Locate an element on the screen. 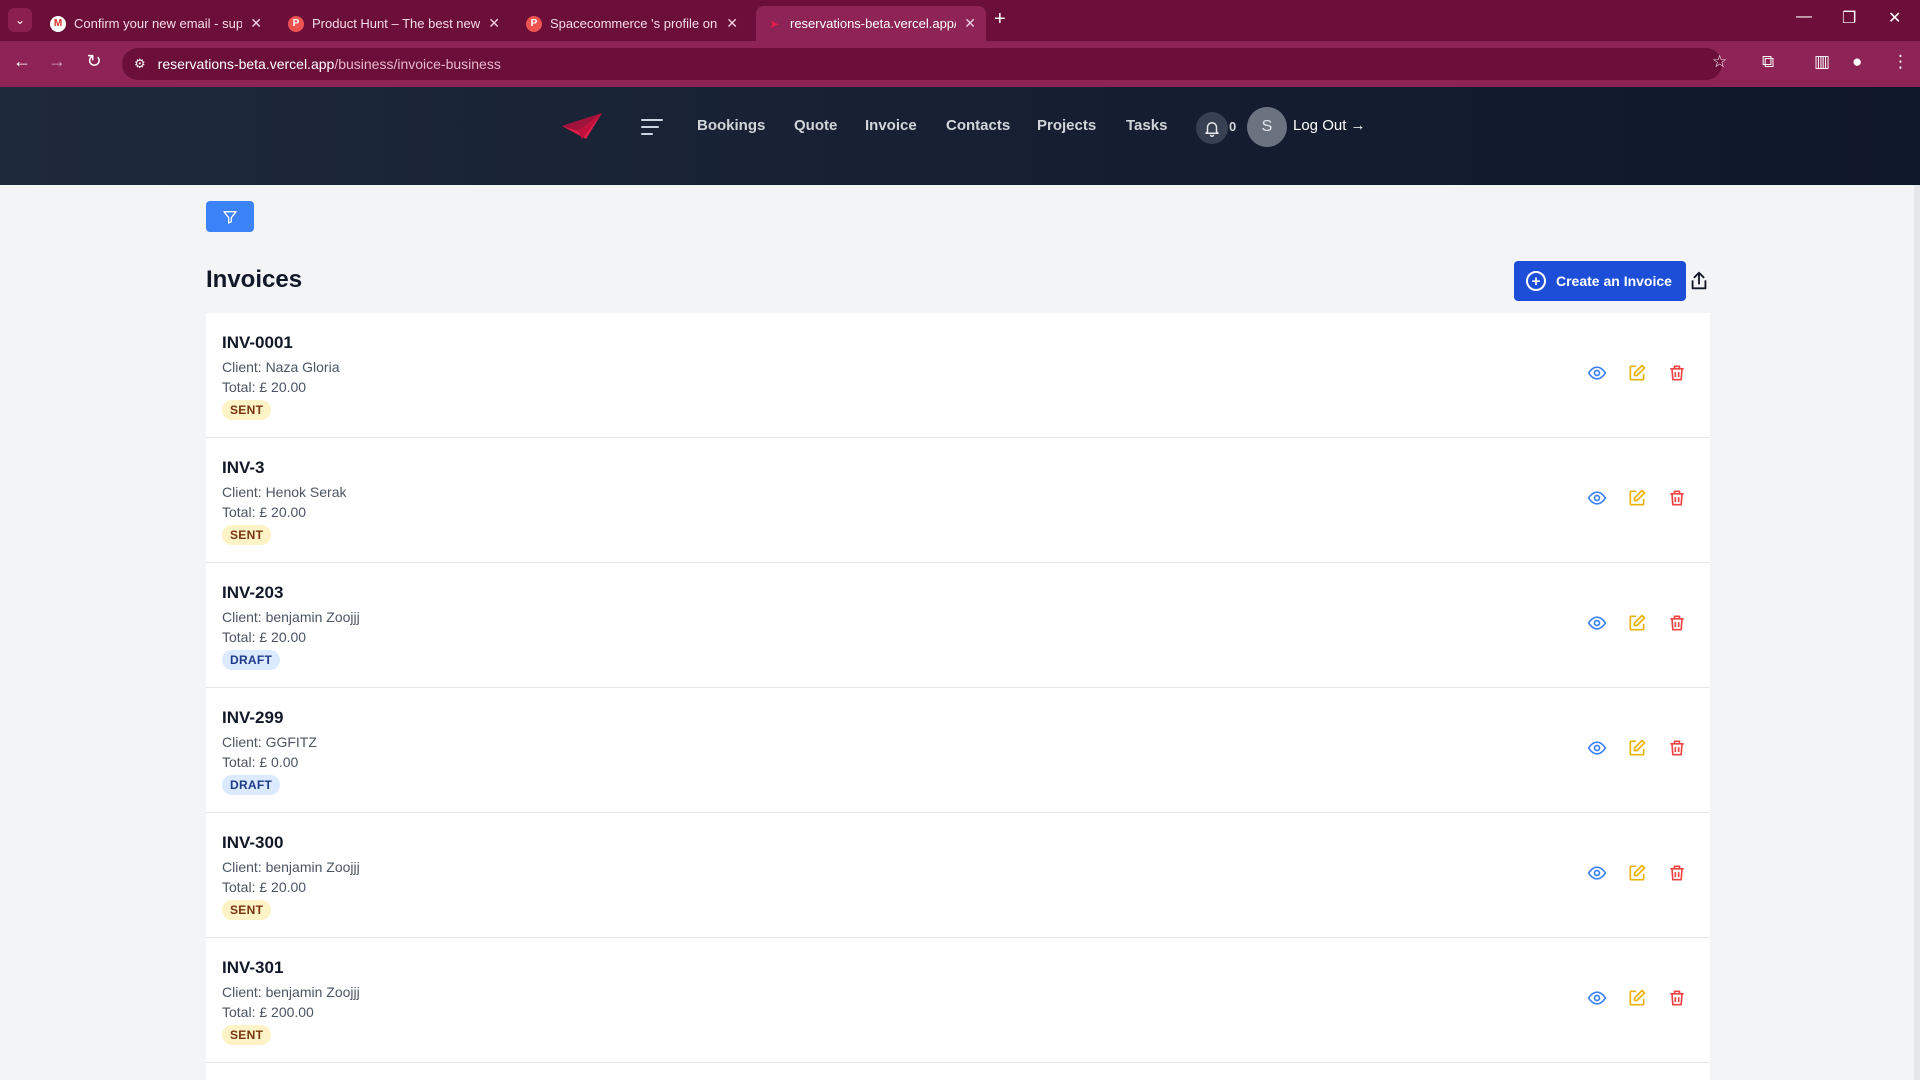  bookmark-star-icon: ☆ is located at coordinates (1719, 62).